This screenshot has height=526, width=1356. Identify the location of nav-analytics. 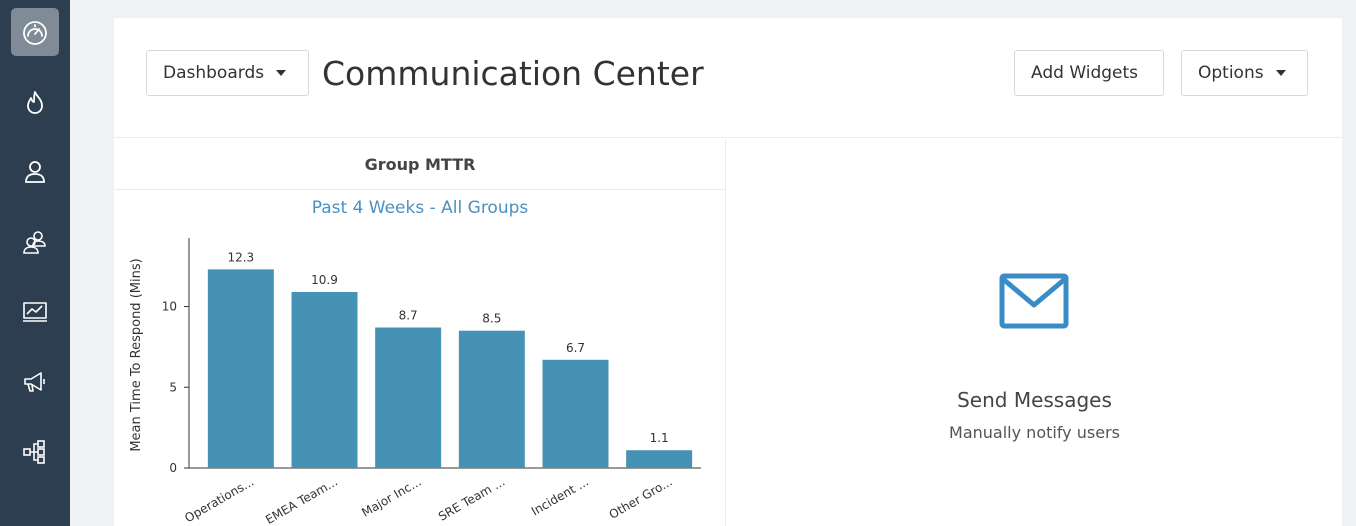
(35, 312).